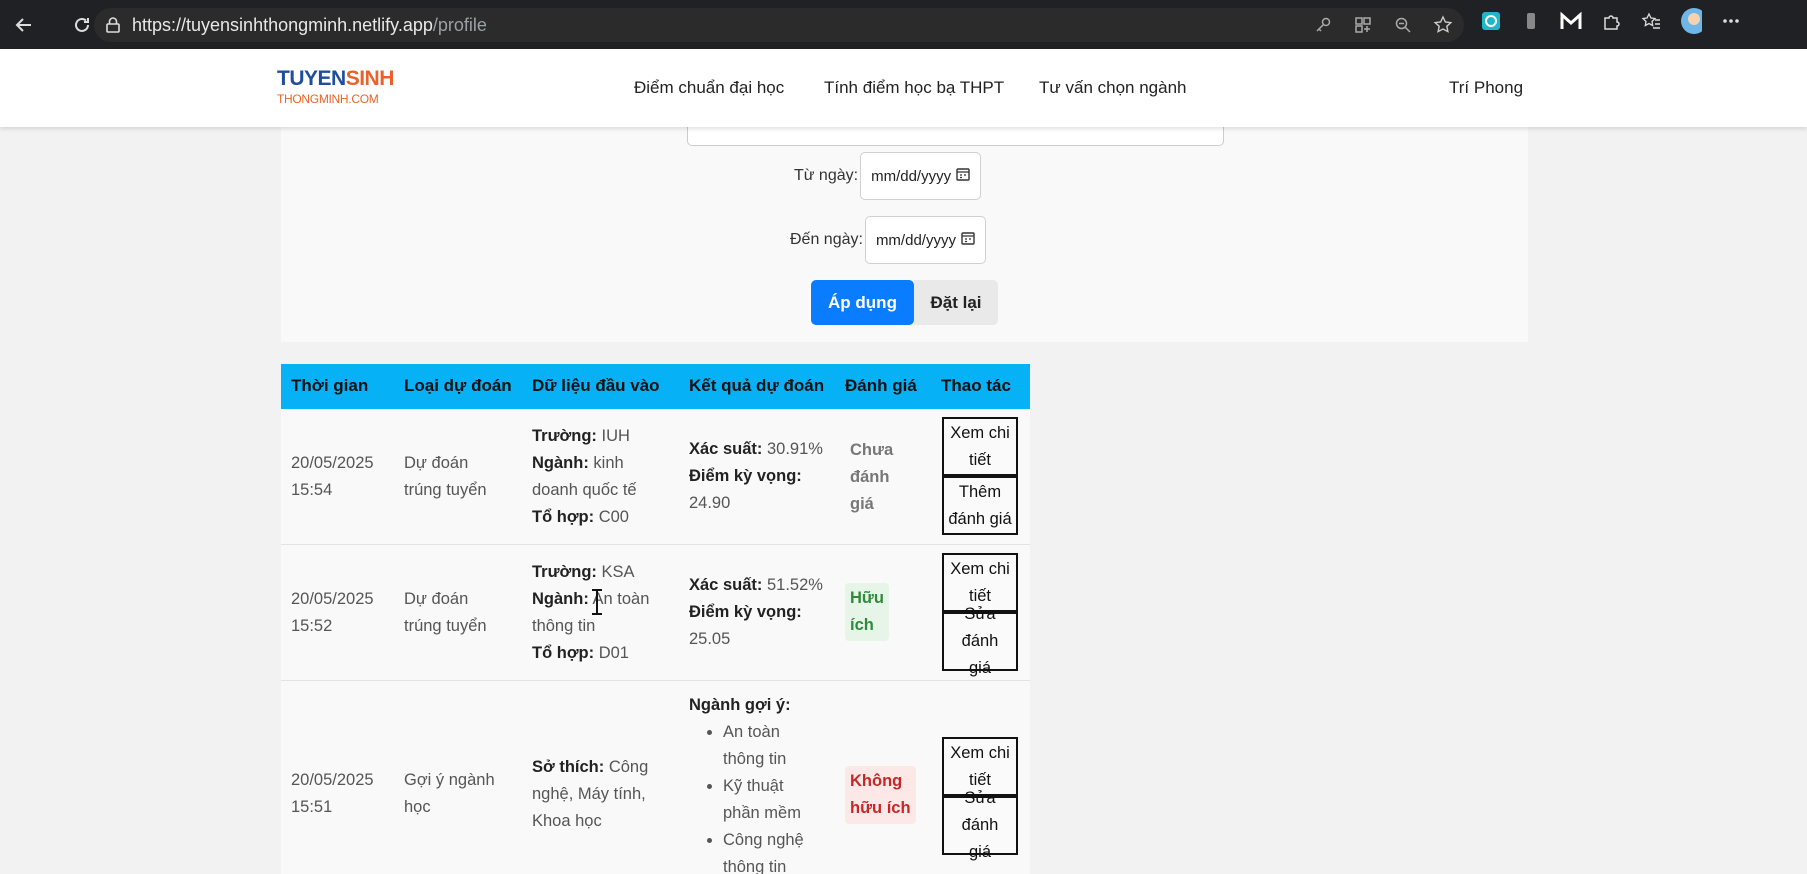 This screenshot has width=1807, height=874. Describe the element at coordinates (867, 612) in the screenshot. I see `status-badge: Hữu ích` at that location.